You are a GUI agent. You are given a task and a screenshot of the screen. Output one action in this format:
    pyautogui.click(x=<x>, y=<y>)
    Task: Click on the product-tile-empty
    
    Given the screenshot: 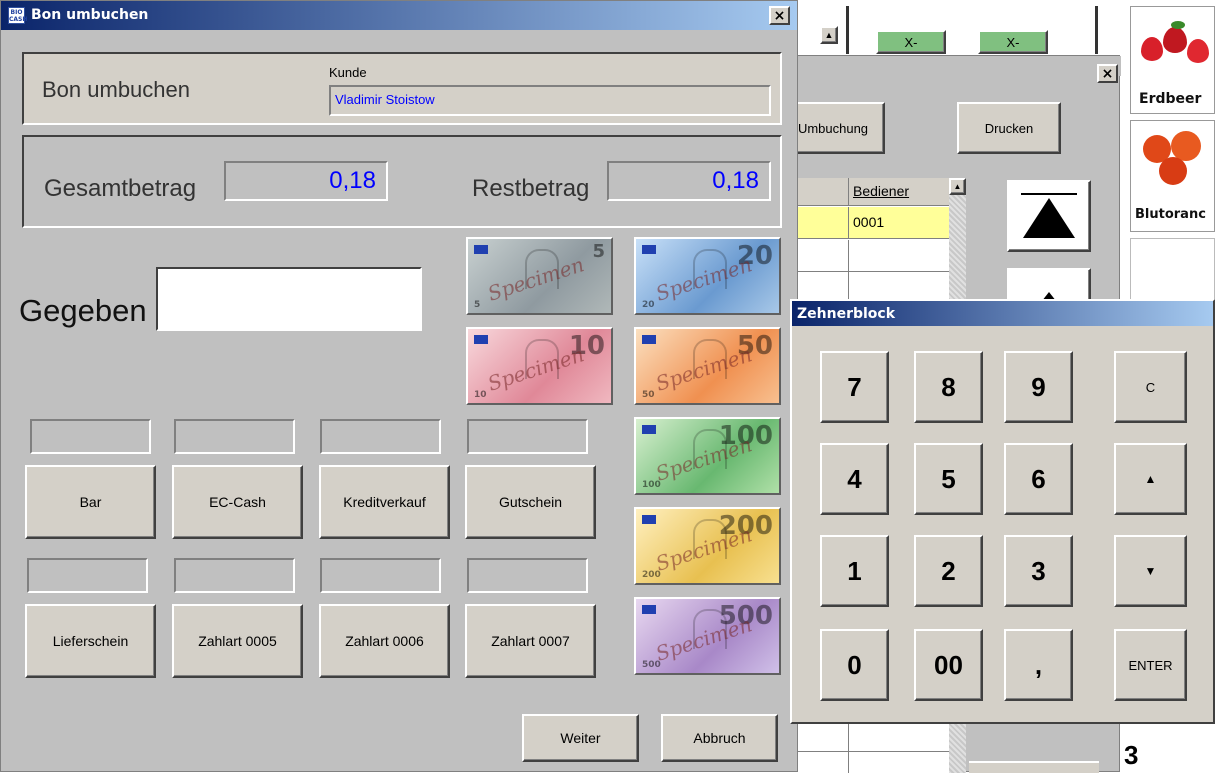 What is the action you would take?
    pyautogui.click(x=1172, y=269)
    